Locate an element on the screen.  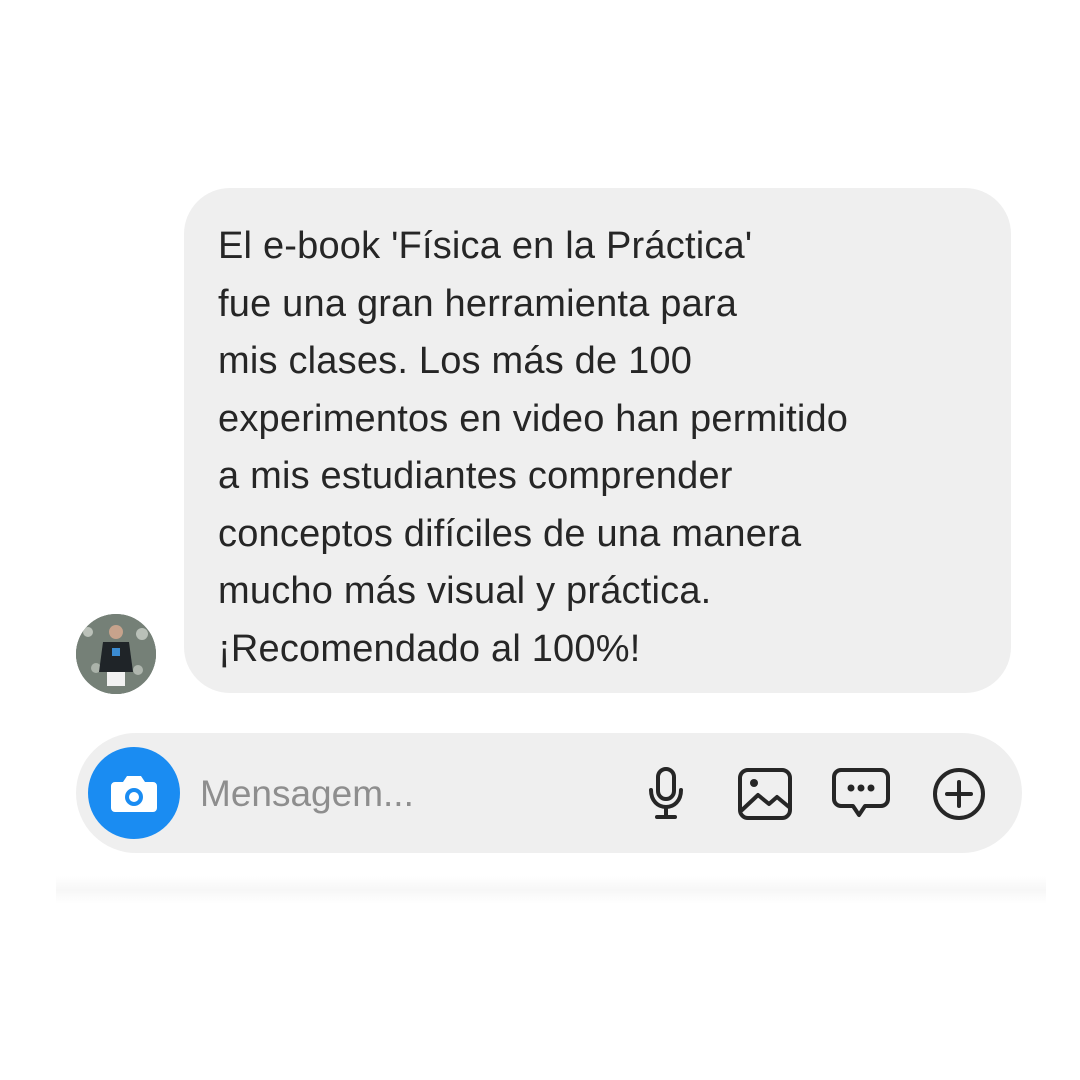
camera-icon is located at coordinates (134, 794).